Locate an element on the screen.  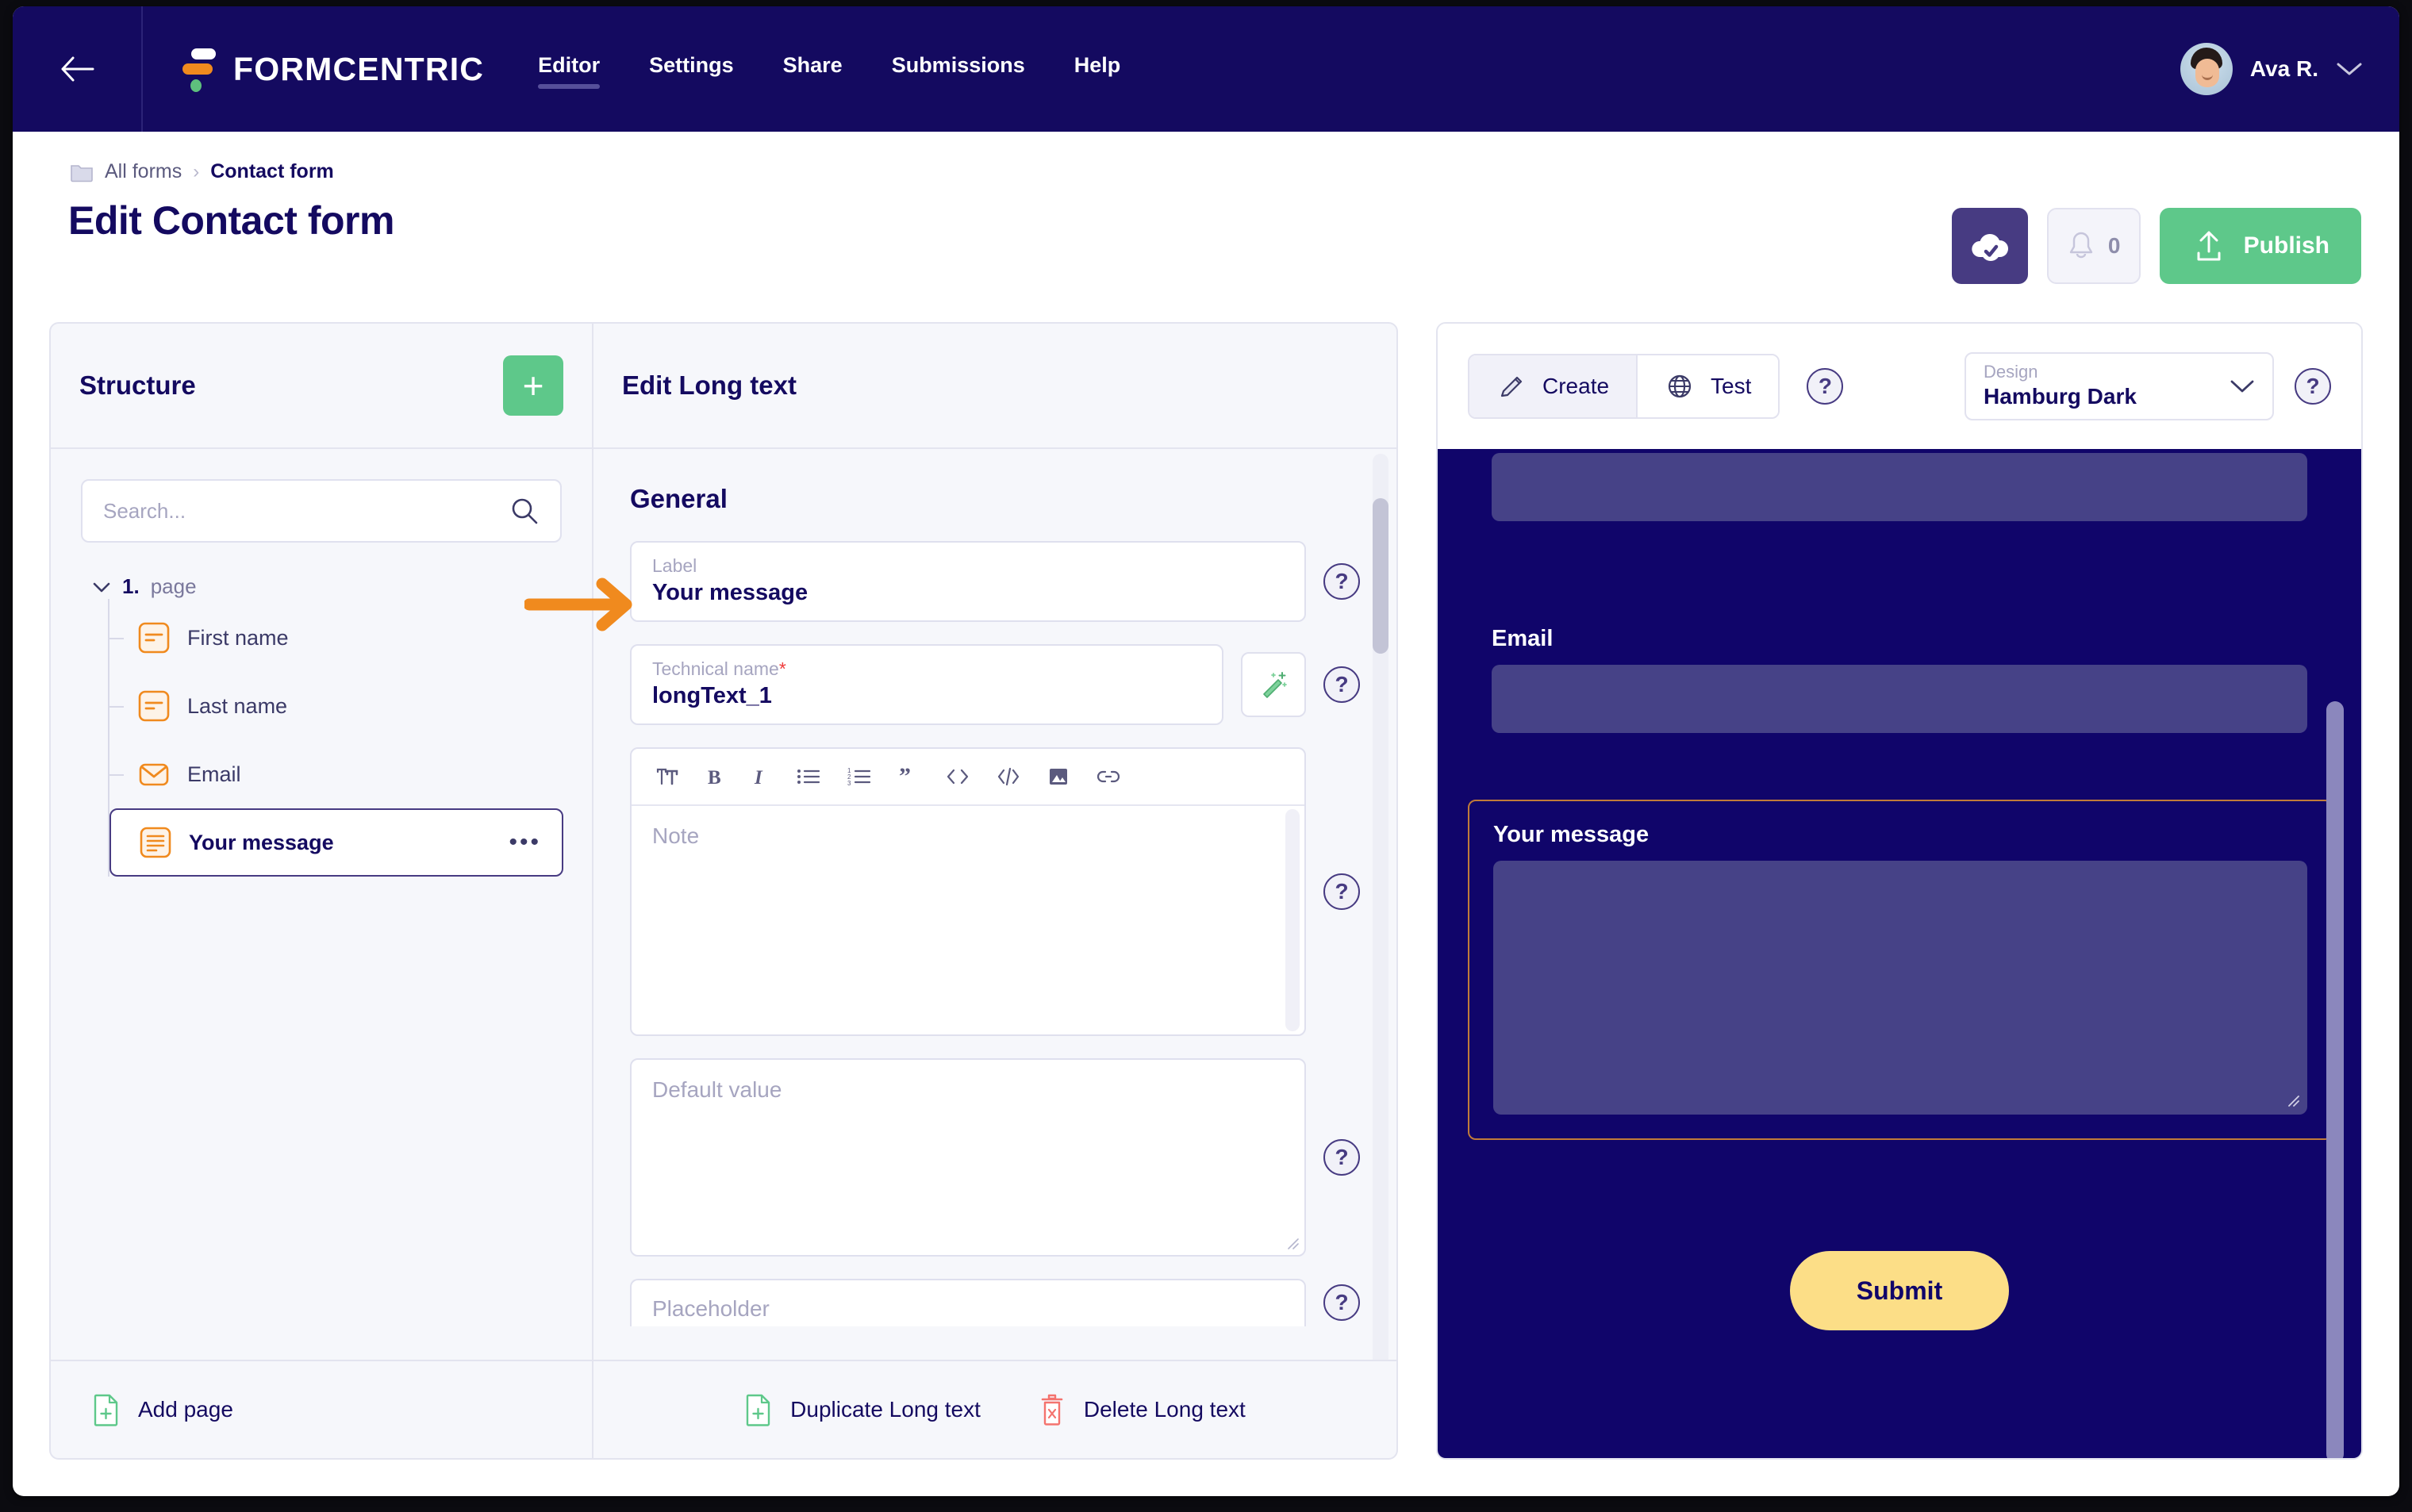
plus-icon: + is located at coordinates (533, 386).